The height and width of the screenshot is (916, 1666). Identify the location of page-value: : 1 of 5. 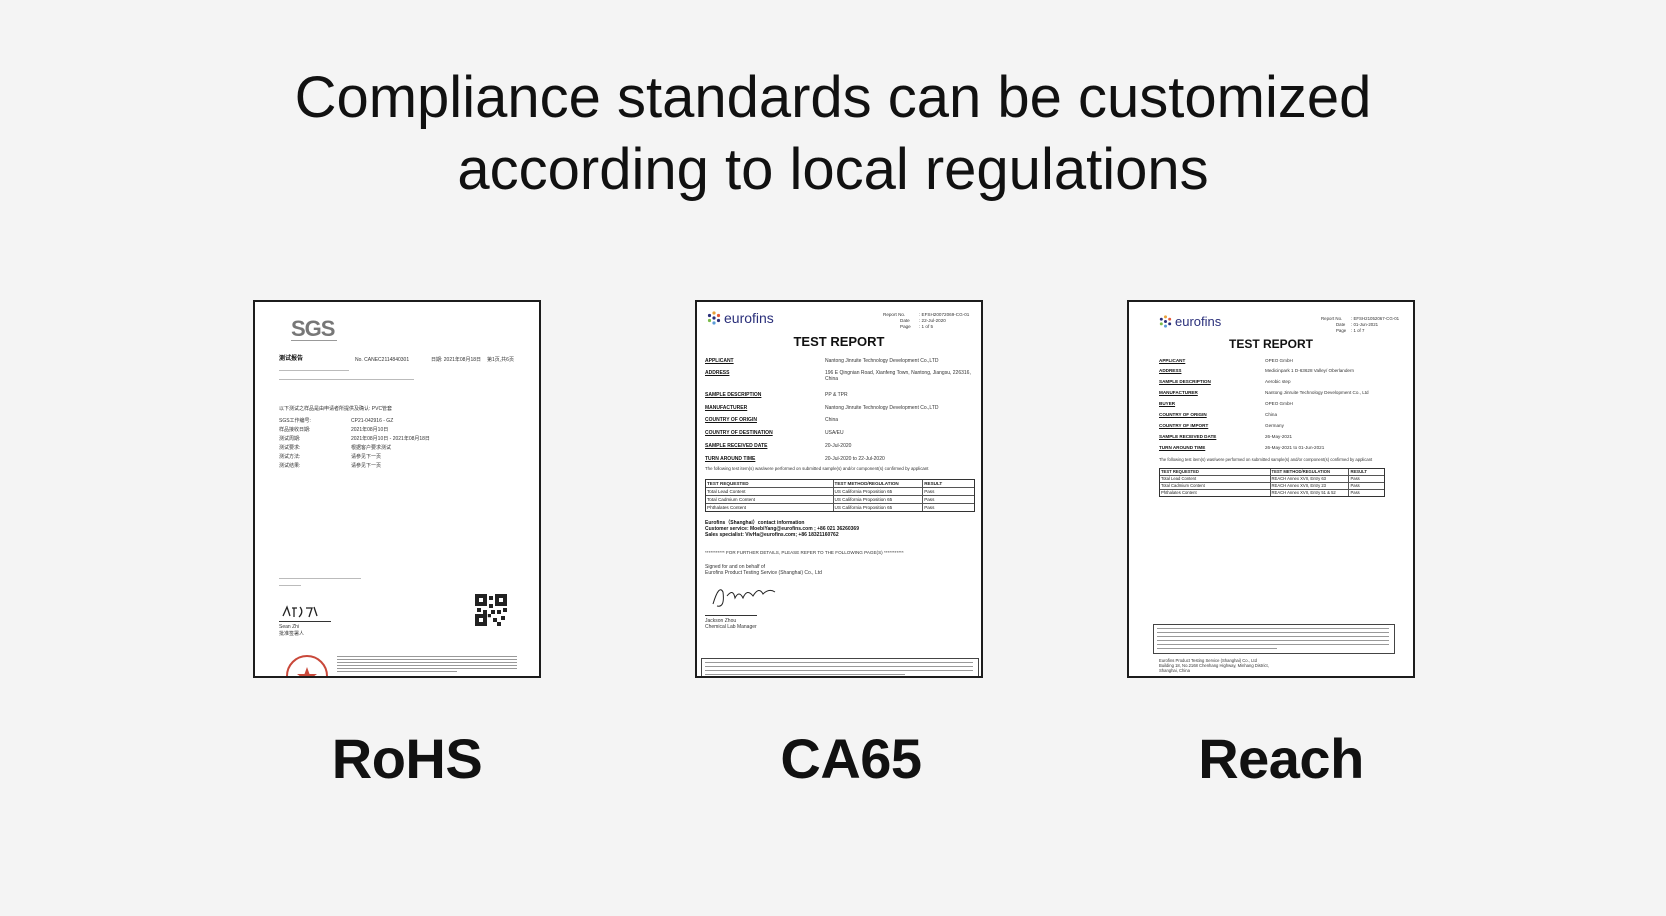
(926, 326).